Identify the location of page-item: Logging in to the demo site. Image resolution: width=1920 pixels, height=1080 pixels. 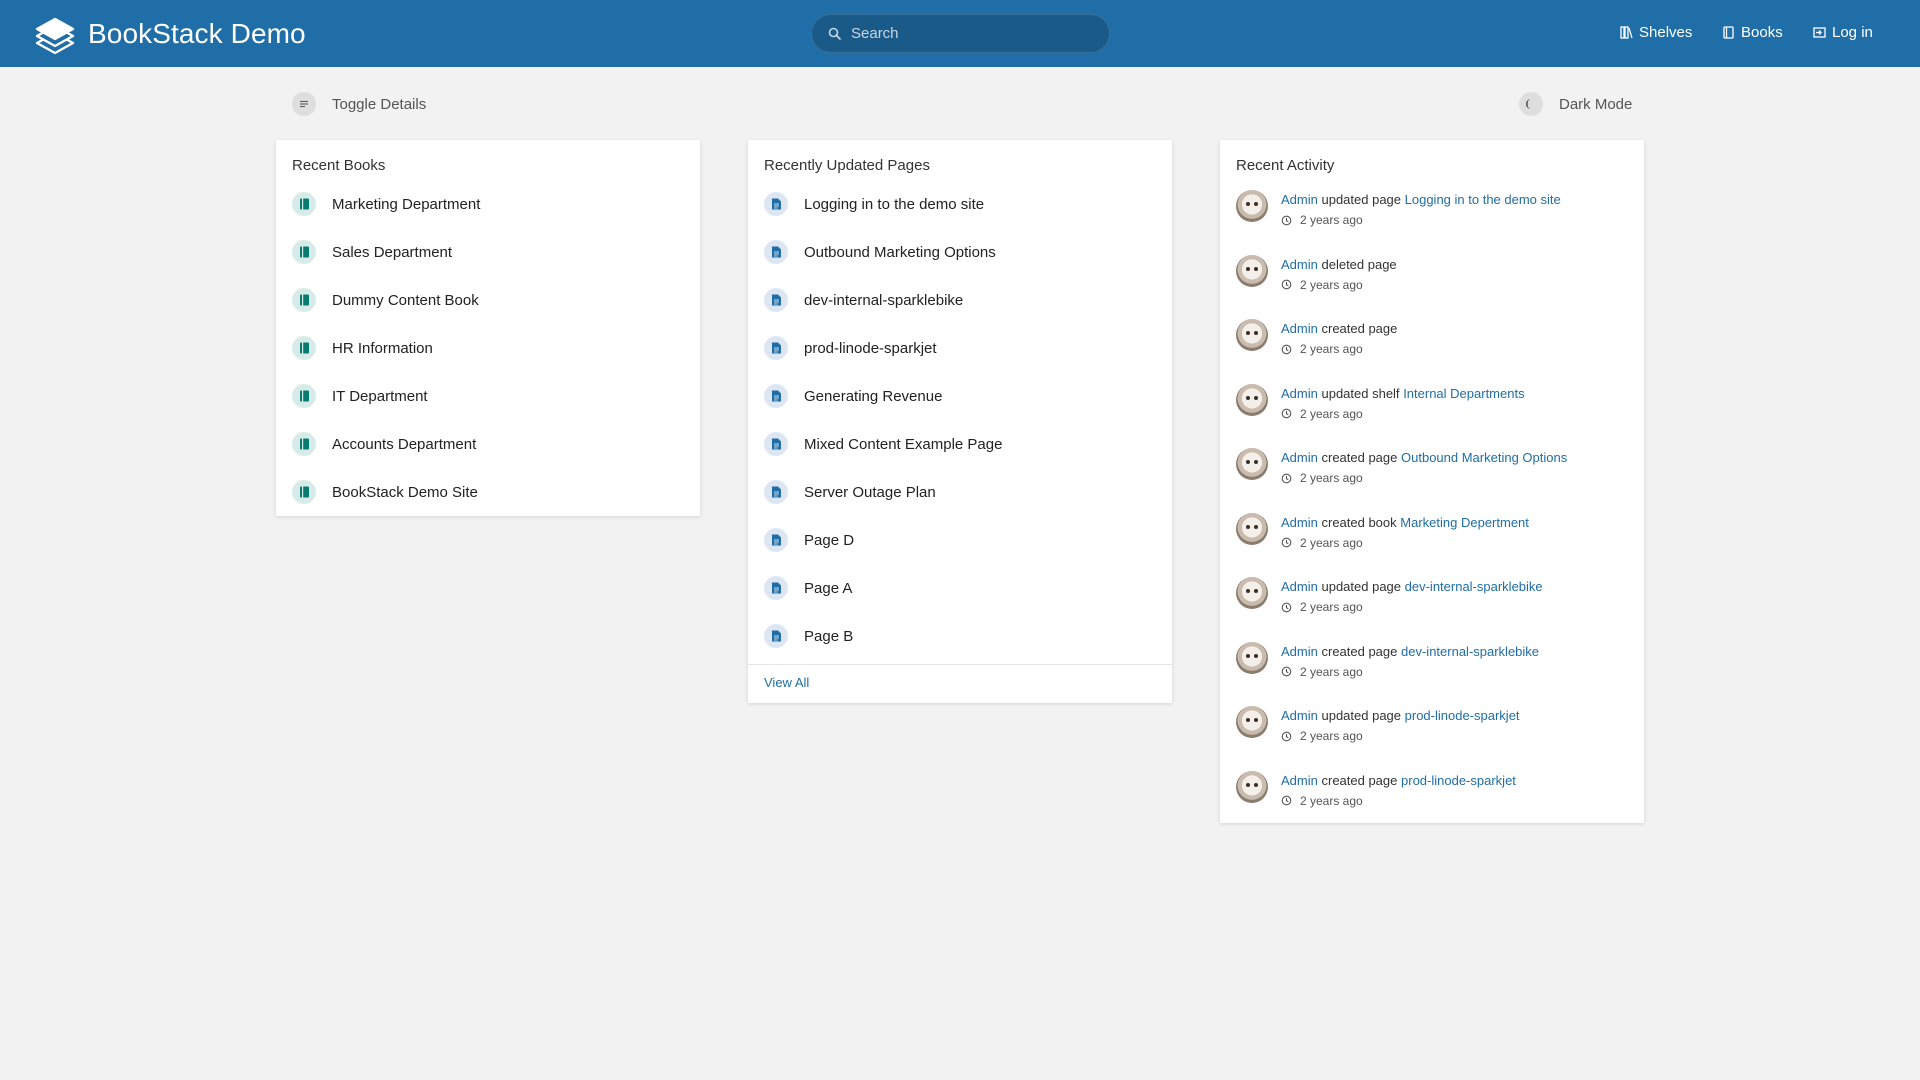
(960, 204).